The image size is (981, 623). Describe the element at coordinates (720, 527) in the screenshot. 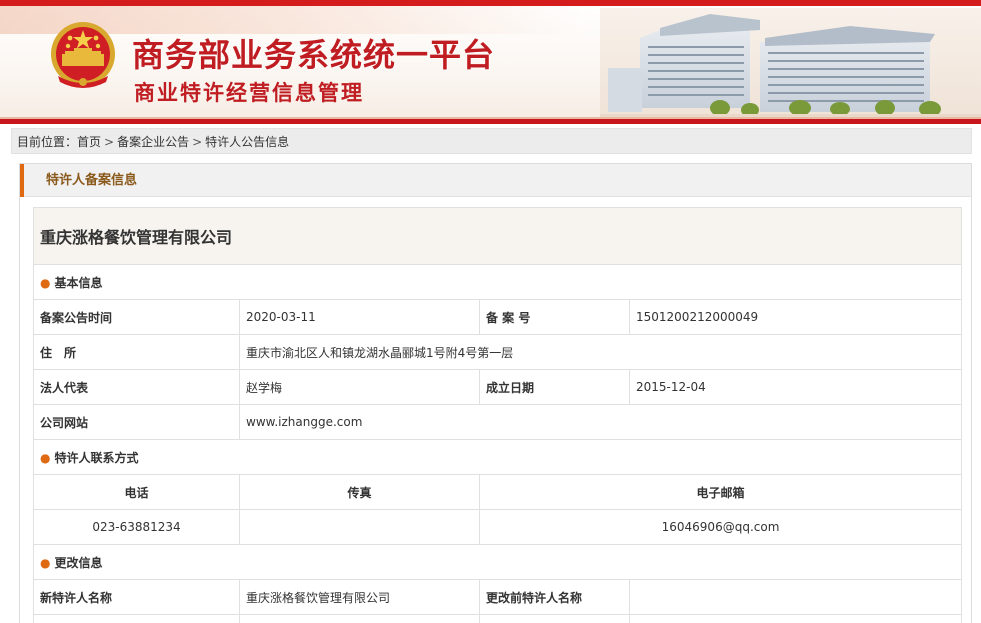

I see `email-value: 16046906@qq.com` at that location.